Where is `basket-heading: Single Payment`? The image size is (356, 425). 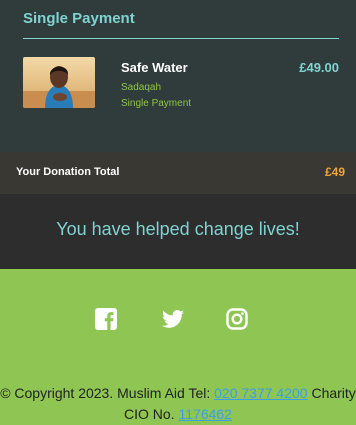 basket-heading: Single Payment is located at coordinates (79, 18).